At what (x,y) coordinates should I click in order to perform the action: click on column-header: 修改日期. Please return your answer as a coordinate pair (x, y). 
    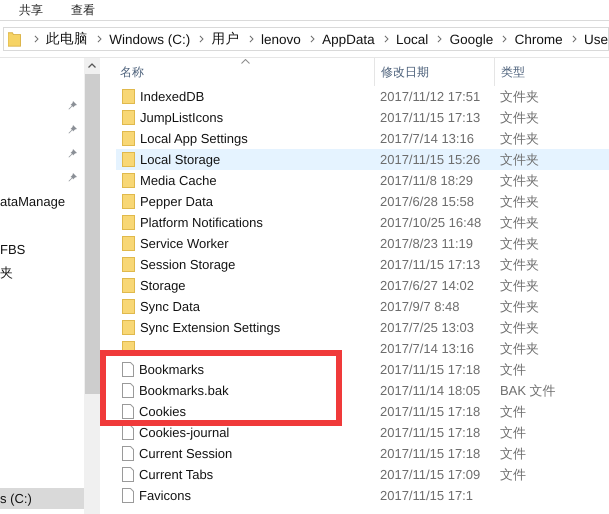
    Looking at the image, I should click on (434, 72).